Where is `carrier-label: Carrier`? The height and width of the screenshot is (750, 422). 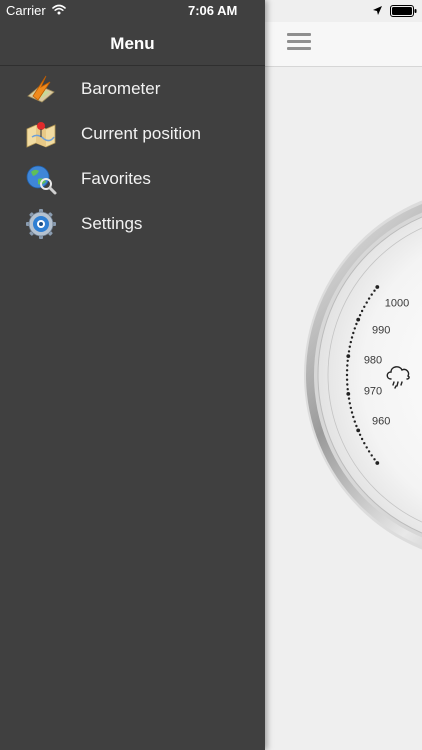
carrier-label: Carrier is located at coordinates (26, 10).